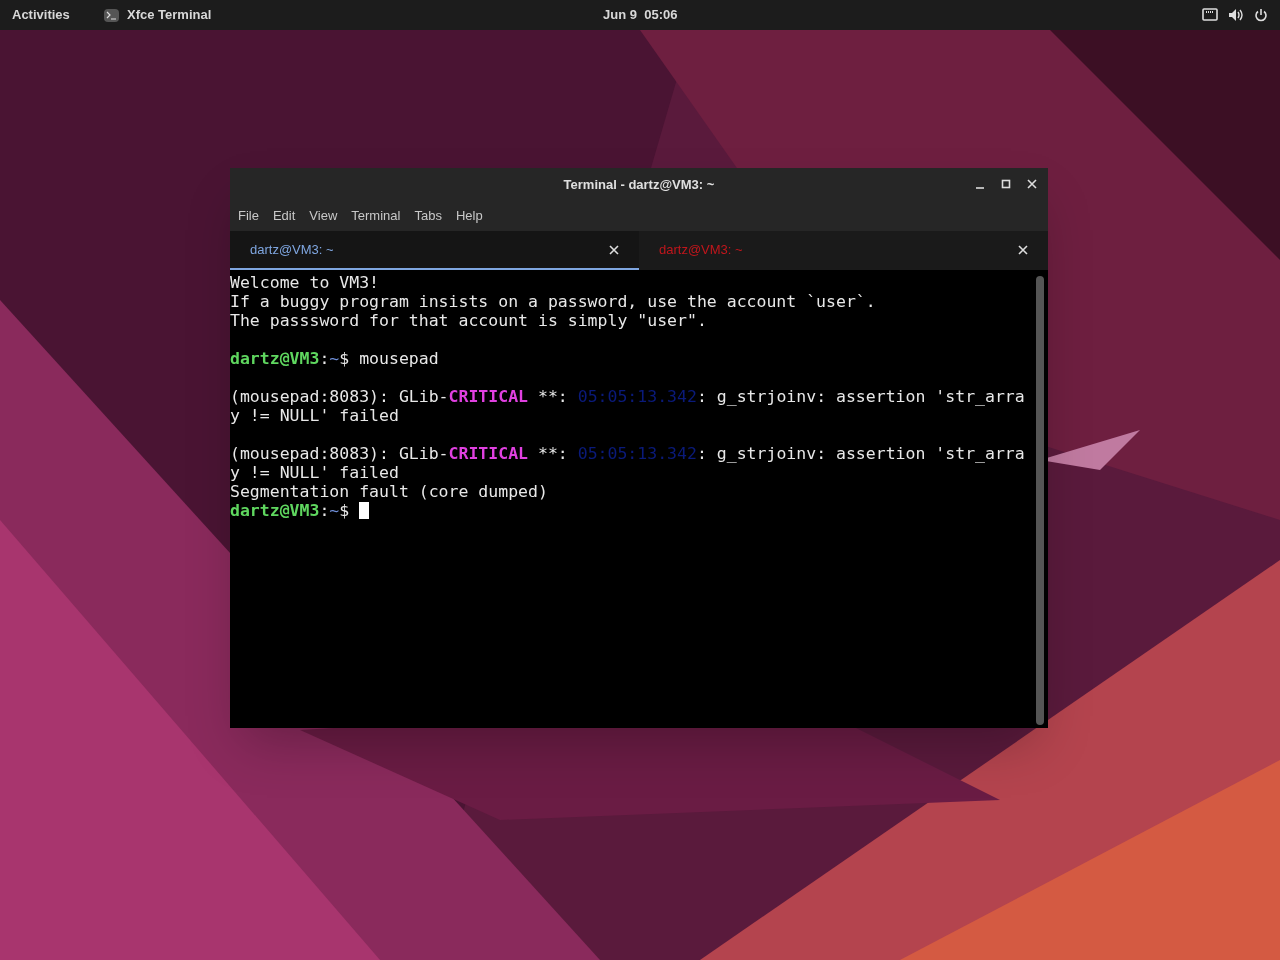 The height and width of the screenshot is (960, 1280). Describe the element at coordinates (111, 15) in the screenshot. I see `terminal-app-icon` at that location.